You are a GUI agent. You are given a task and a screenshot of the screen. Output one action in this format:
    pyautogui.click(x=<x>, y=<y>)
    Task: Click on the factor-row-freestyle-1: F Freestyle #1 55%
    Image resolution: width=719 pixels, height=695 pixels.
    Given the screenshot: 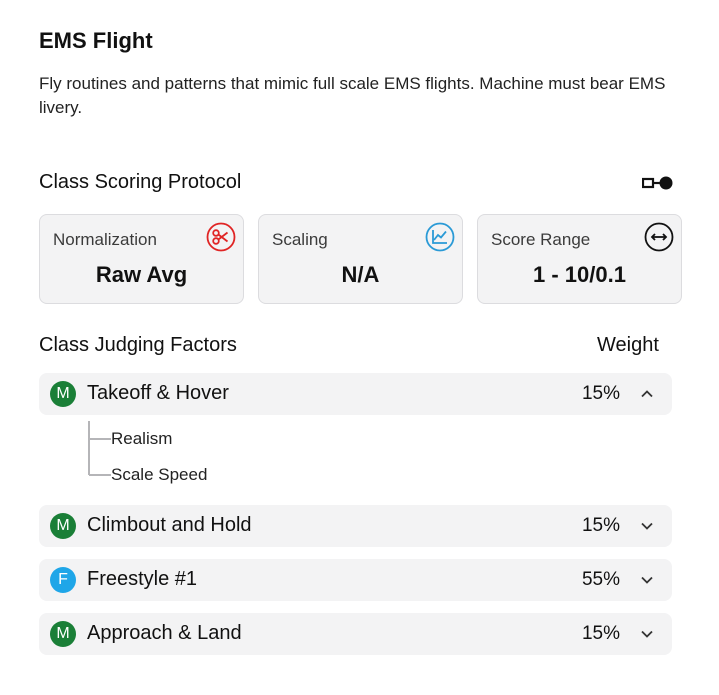 What is the action you would take?
    pyautogui.click(x=355, y=580)
    